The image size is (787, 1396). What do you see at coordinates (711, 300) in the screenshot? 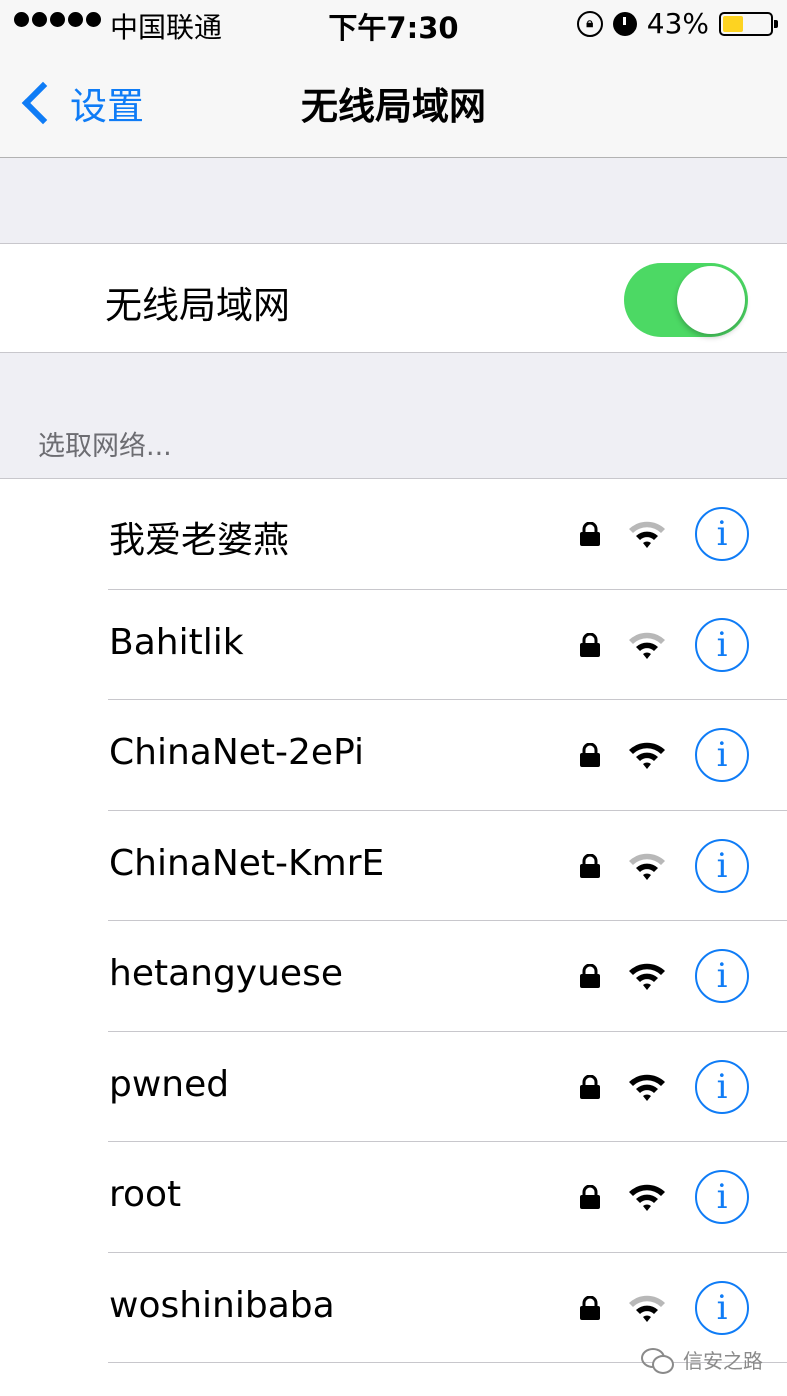
I see `toggle-knob` at bounding box center [711, 300].